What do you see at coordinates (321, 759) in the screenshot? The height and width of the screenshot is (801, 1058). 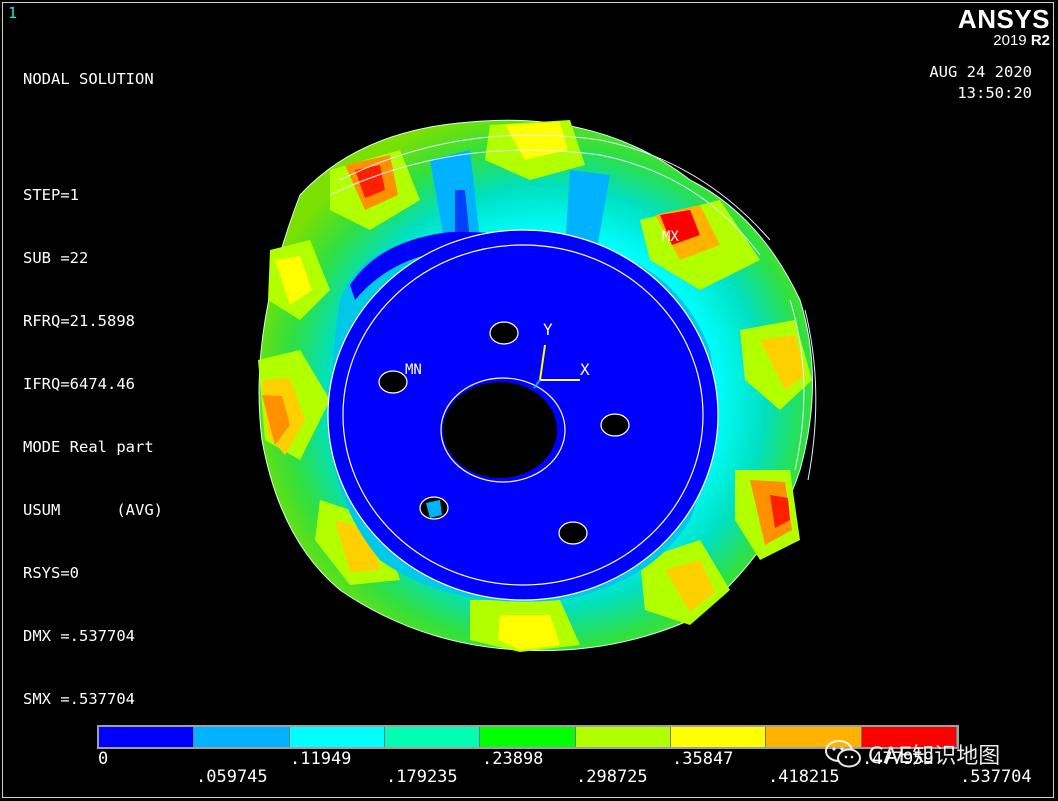 I see `legend-tick-top: .11949` at bounding box center [321, 759].